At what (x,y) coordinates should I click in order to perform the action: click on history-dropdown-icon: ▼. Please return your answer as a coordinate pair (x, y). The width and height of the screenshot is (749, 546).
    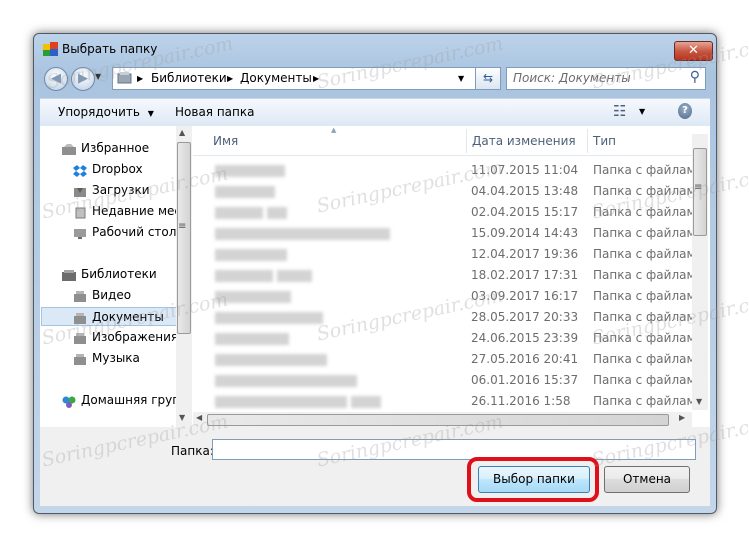
    Looking at the image, I should click on (100, 79).